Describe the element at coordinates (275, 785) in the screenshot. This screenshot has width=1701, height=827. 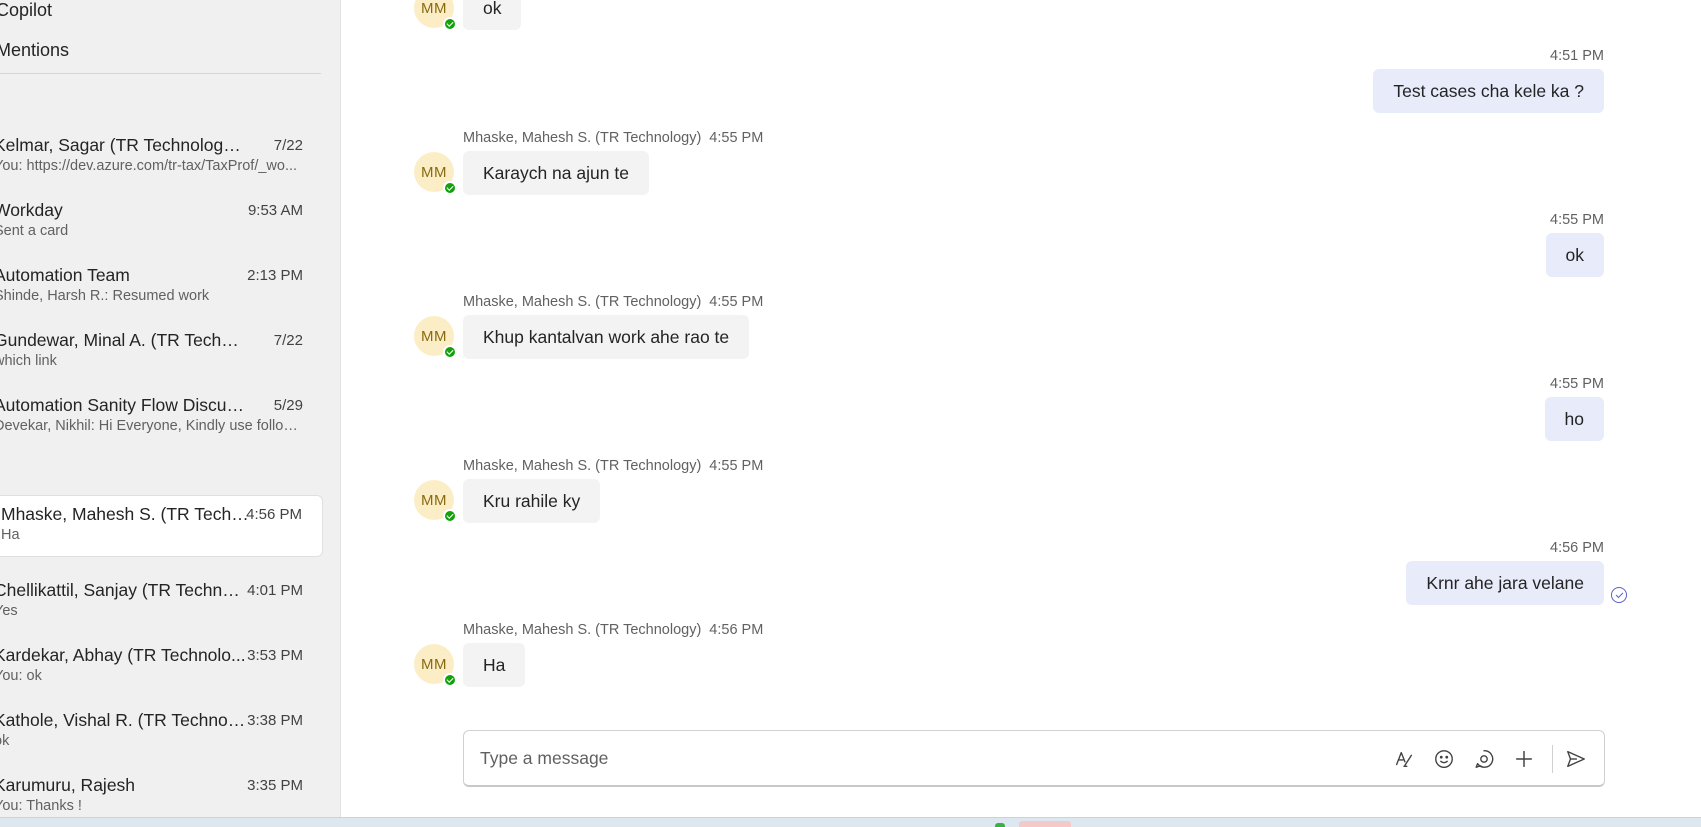
I see `chat-time: 3:35 PM` at that location.